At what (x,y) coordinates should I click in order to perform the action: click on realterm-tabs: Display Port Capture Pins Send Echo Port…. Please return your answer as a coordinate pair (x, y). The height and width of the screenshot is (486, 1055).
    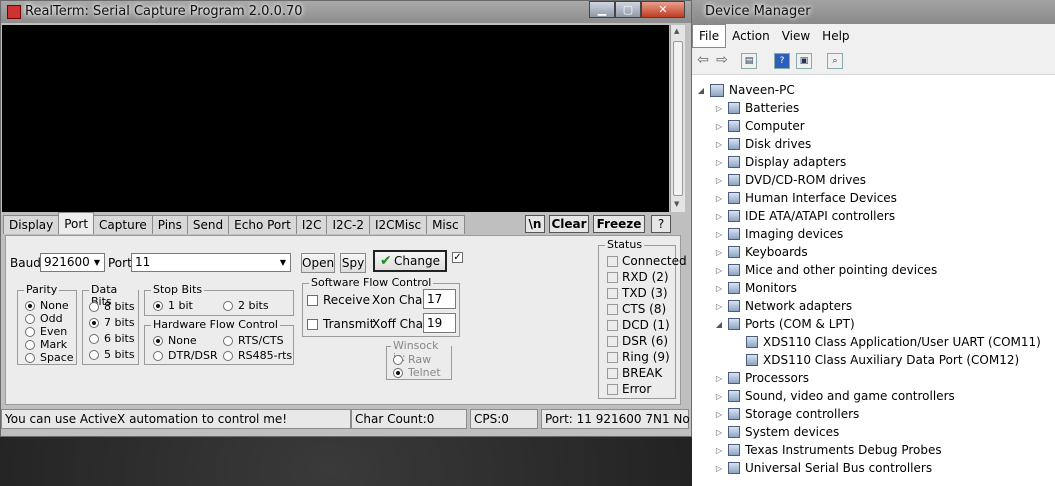
    Looking at the image, I should click on (234, 223).